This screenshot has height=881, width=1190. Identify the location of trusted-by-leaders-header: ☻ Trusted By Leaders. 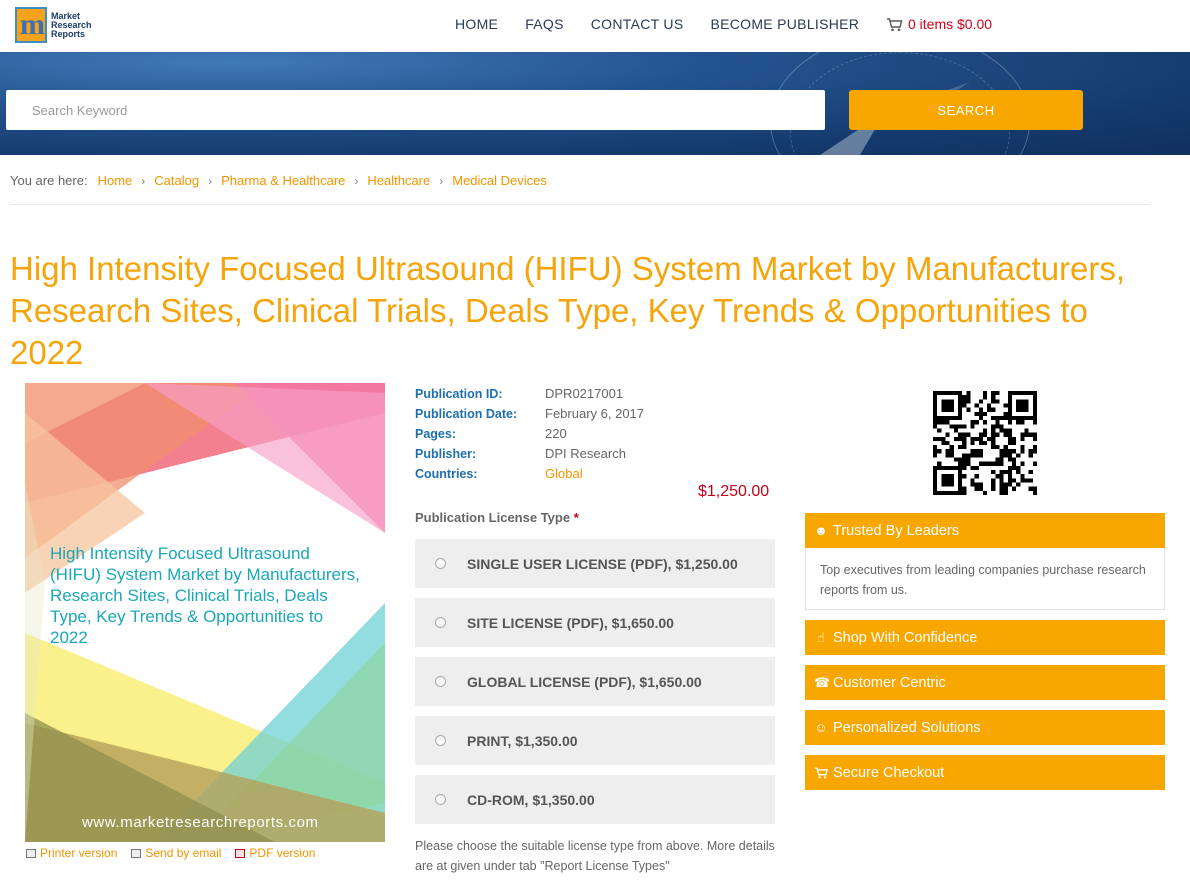
(985, 530).